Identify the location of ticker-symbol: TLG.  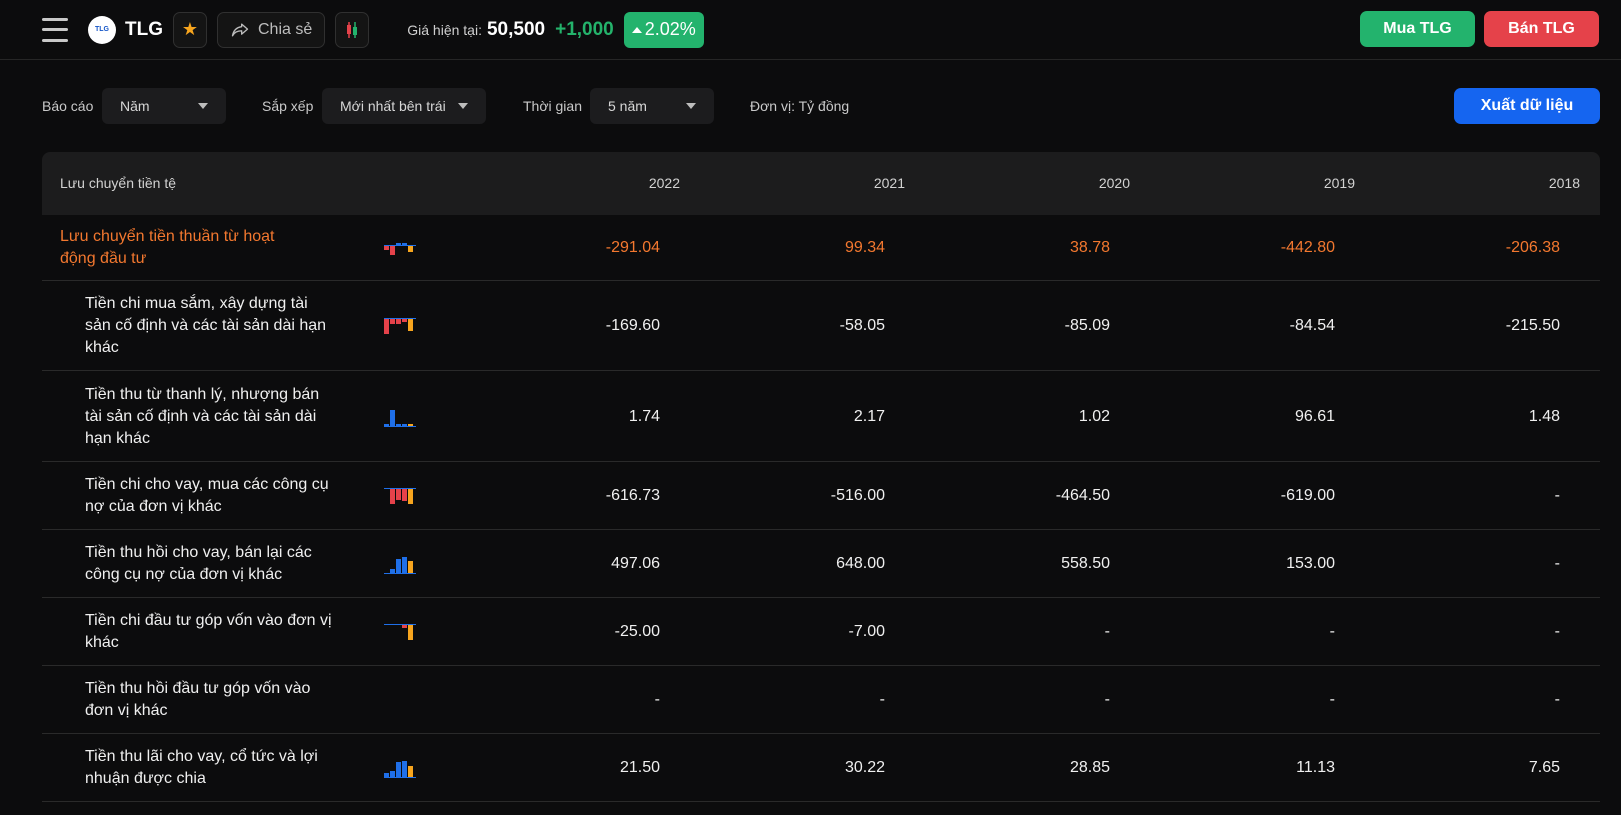
(144, 29).